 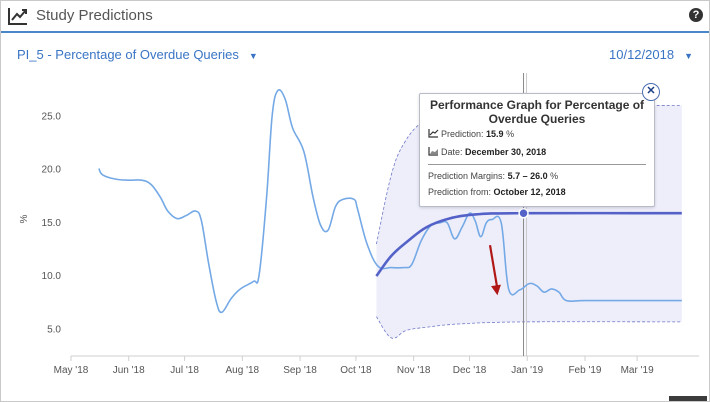 I want to click on x-tick-label: Jun '18, so click(x=129, y=370).